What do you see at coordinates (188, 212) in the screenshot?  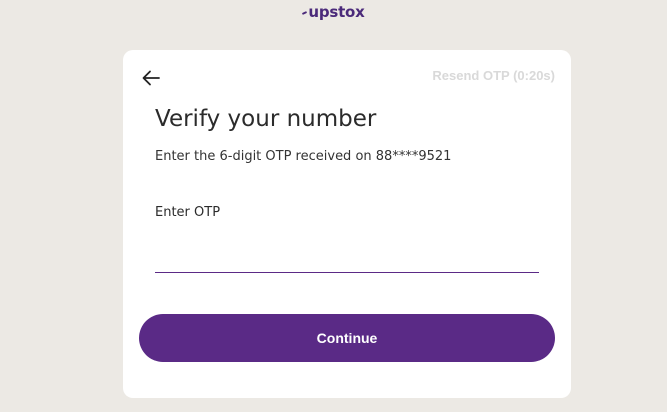 I see `otp-field-label: Enter OTP` at bounding box center [188, 212].